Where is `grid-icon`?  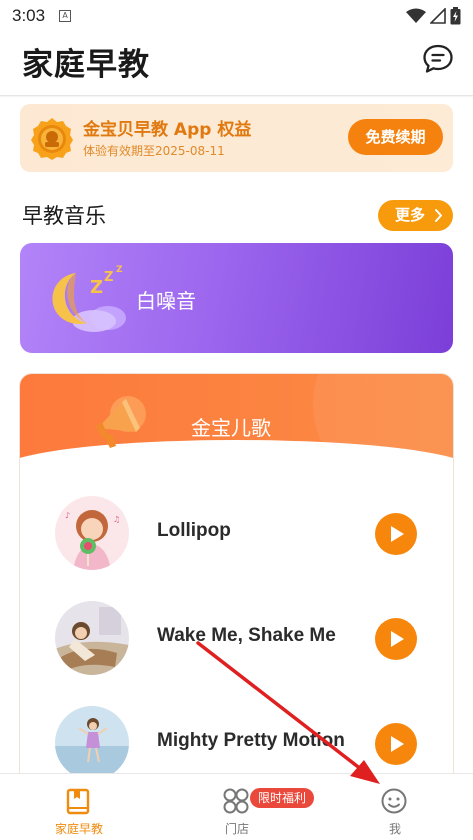 grid-icon is located at coordinates (236, 801).